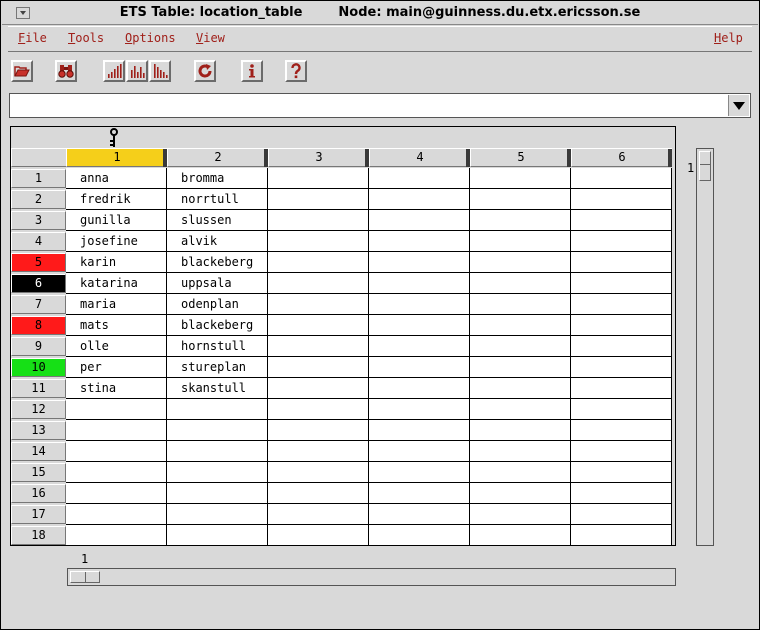 The width and height of the screenshot is (760, 630). I want to click on table-cell-r11-c4, so click(419, 388).